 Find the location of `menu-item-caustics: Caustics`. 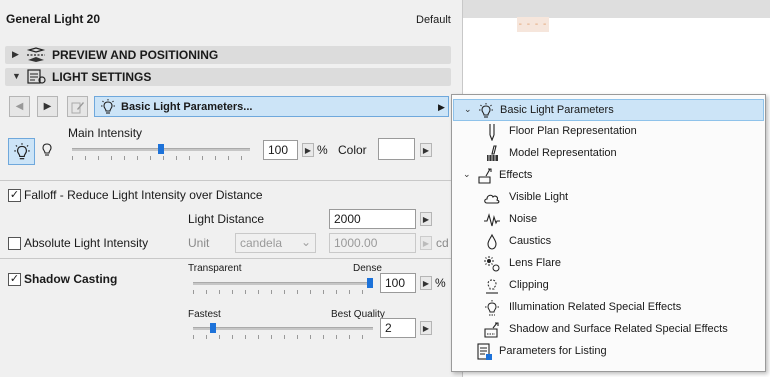

menu-item-caustics: Caustics is located at coordinates (608, 242).